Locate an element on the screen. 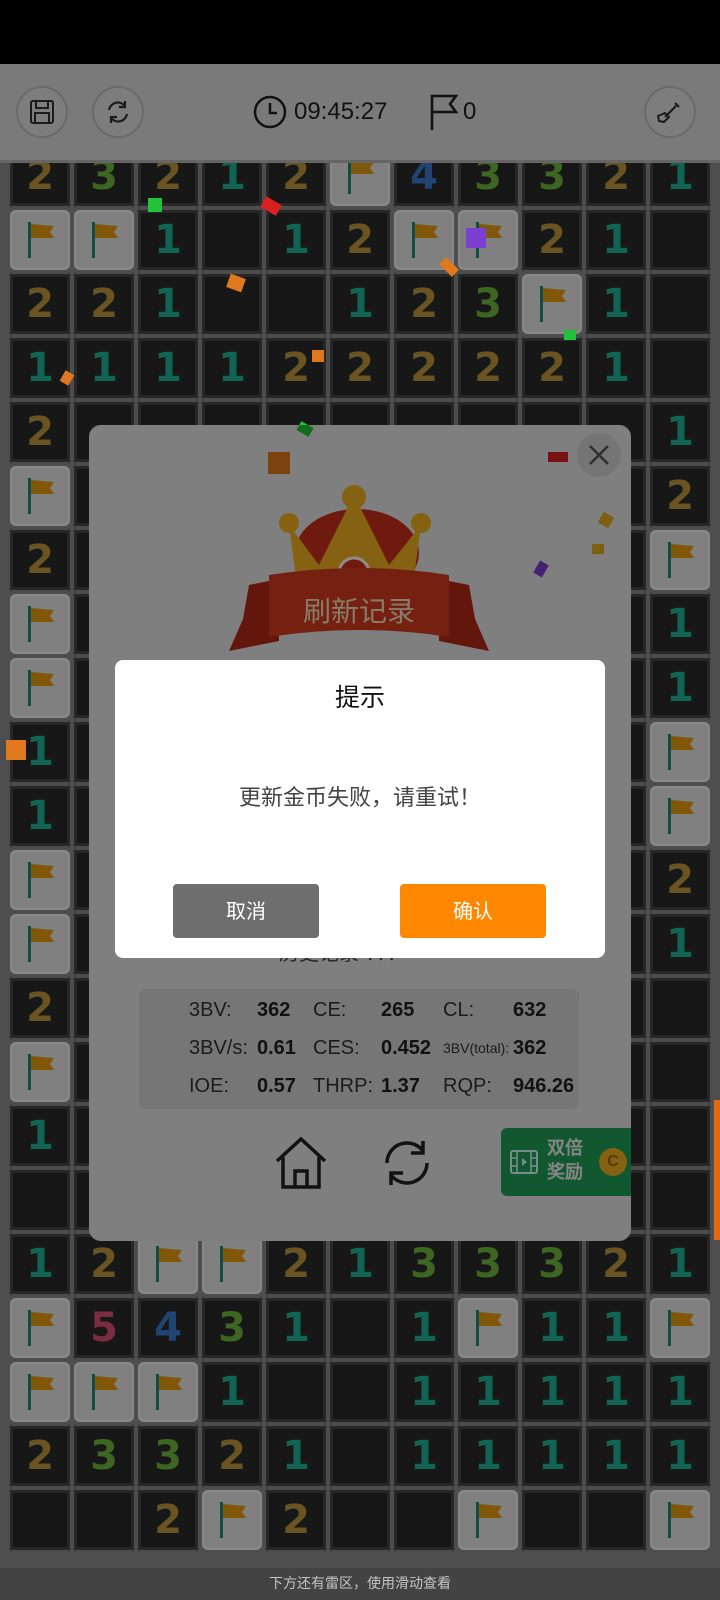 This screenshot has height=1600, width=720. alert-dialog: 提示 更新金币失败，请重试！ 取消 确认 is located at coordinates (360, 809).